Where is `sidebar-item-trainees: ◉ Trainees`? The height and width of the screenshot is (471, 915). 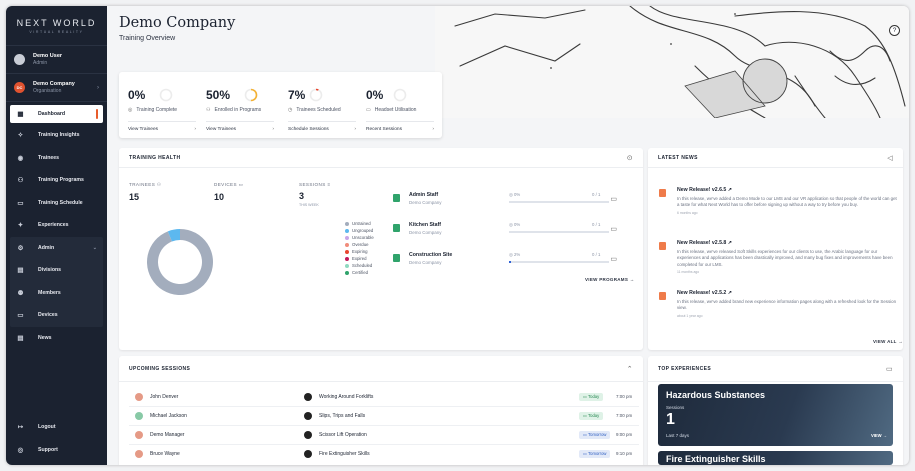 sidebar-item-trainees: ◉ Trainees is located at coordinates (56, 158).